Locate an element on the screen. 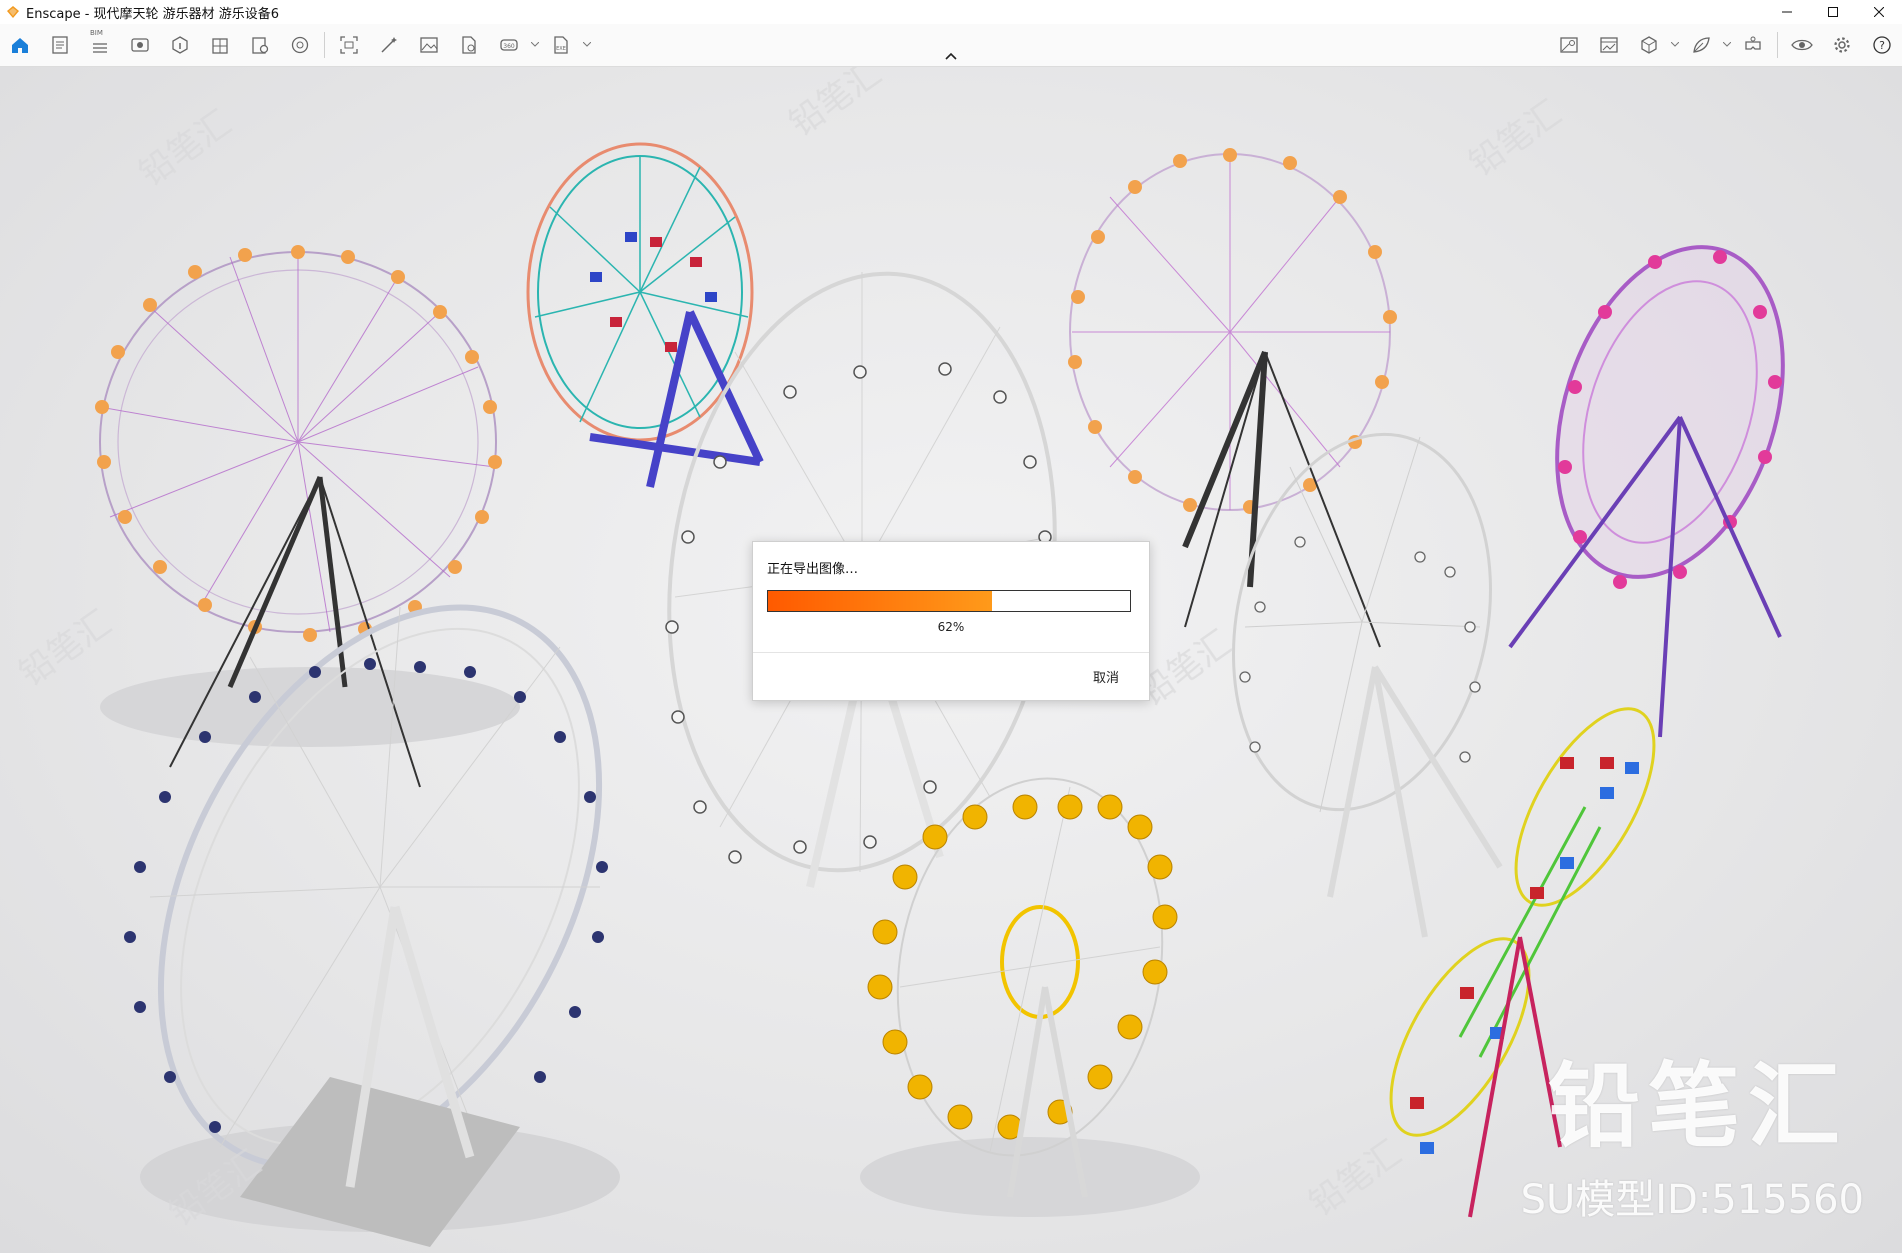 This screenshot has height=1253, width=1902. home-button is located at coordinates (20, 45).